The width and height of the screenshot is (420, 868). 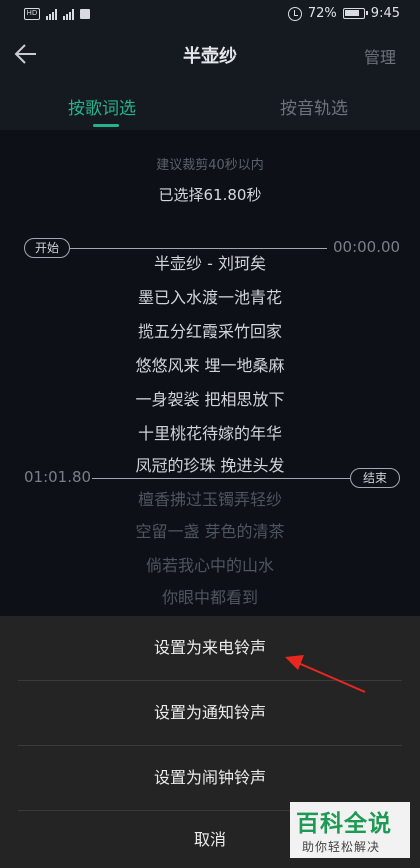 I want to click on manage-button: 管理, so click(x=380, y=56).